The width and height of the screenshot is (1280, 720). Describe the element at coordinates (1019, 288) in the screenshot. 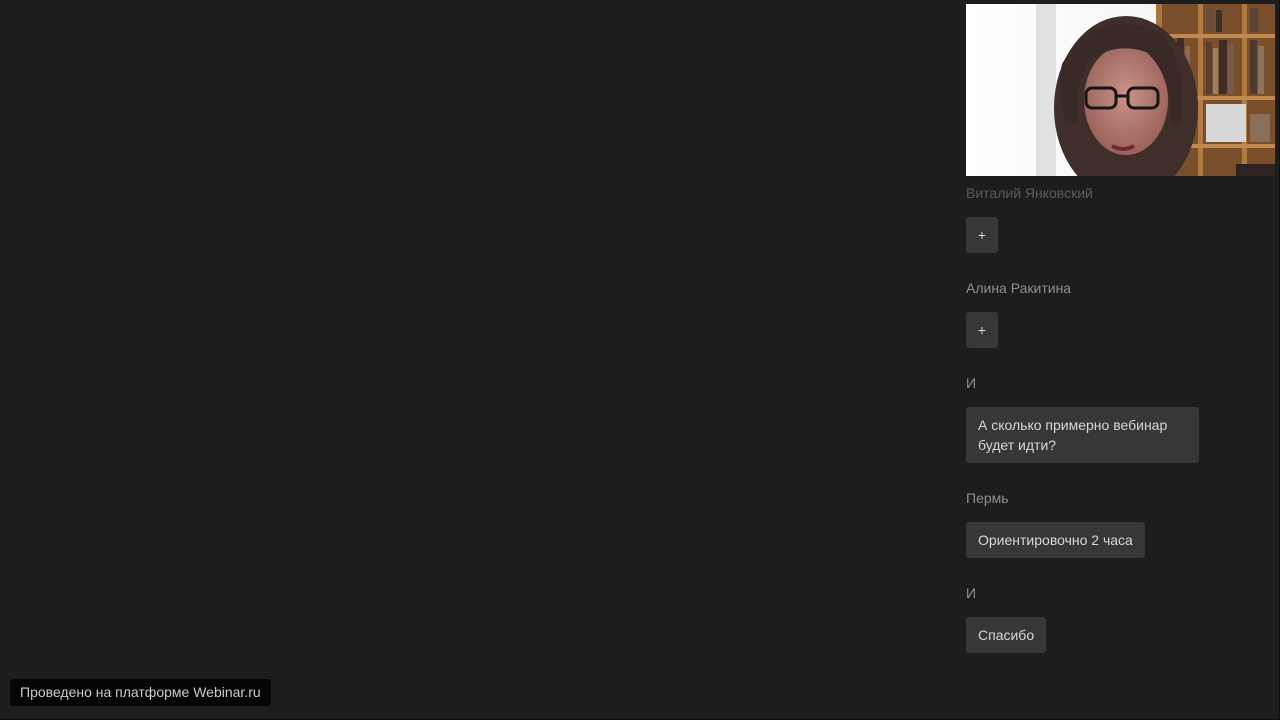

I see `message-sender: Алина Ракитина` at that location.